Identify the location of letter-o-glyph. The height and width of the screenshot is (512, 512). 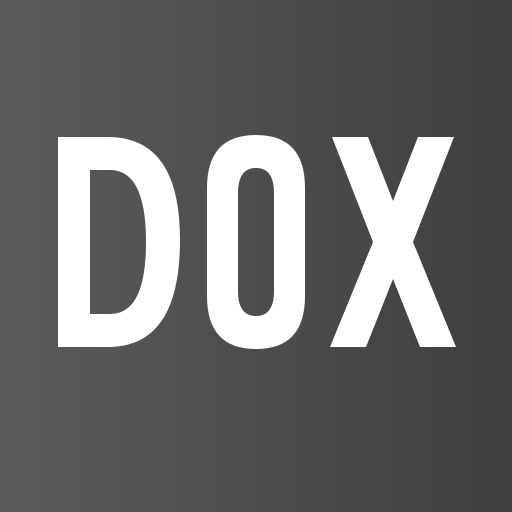
(256, 242).